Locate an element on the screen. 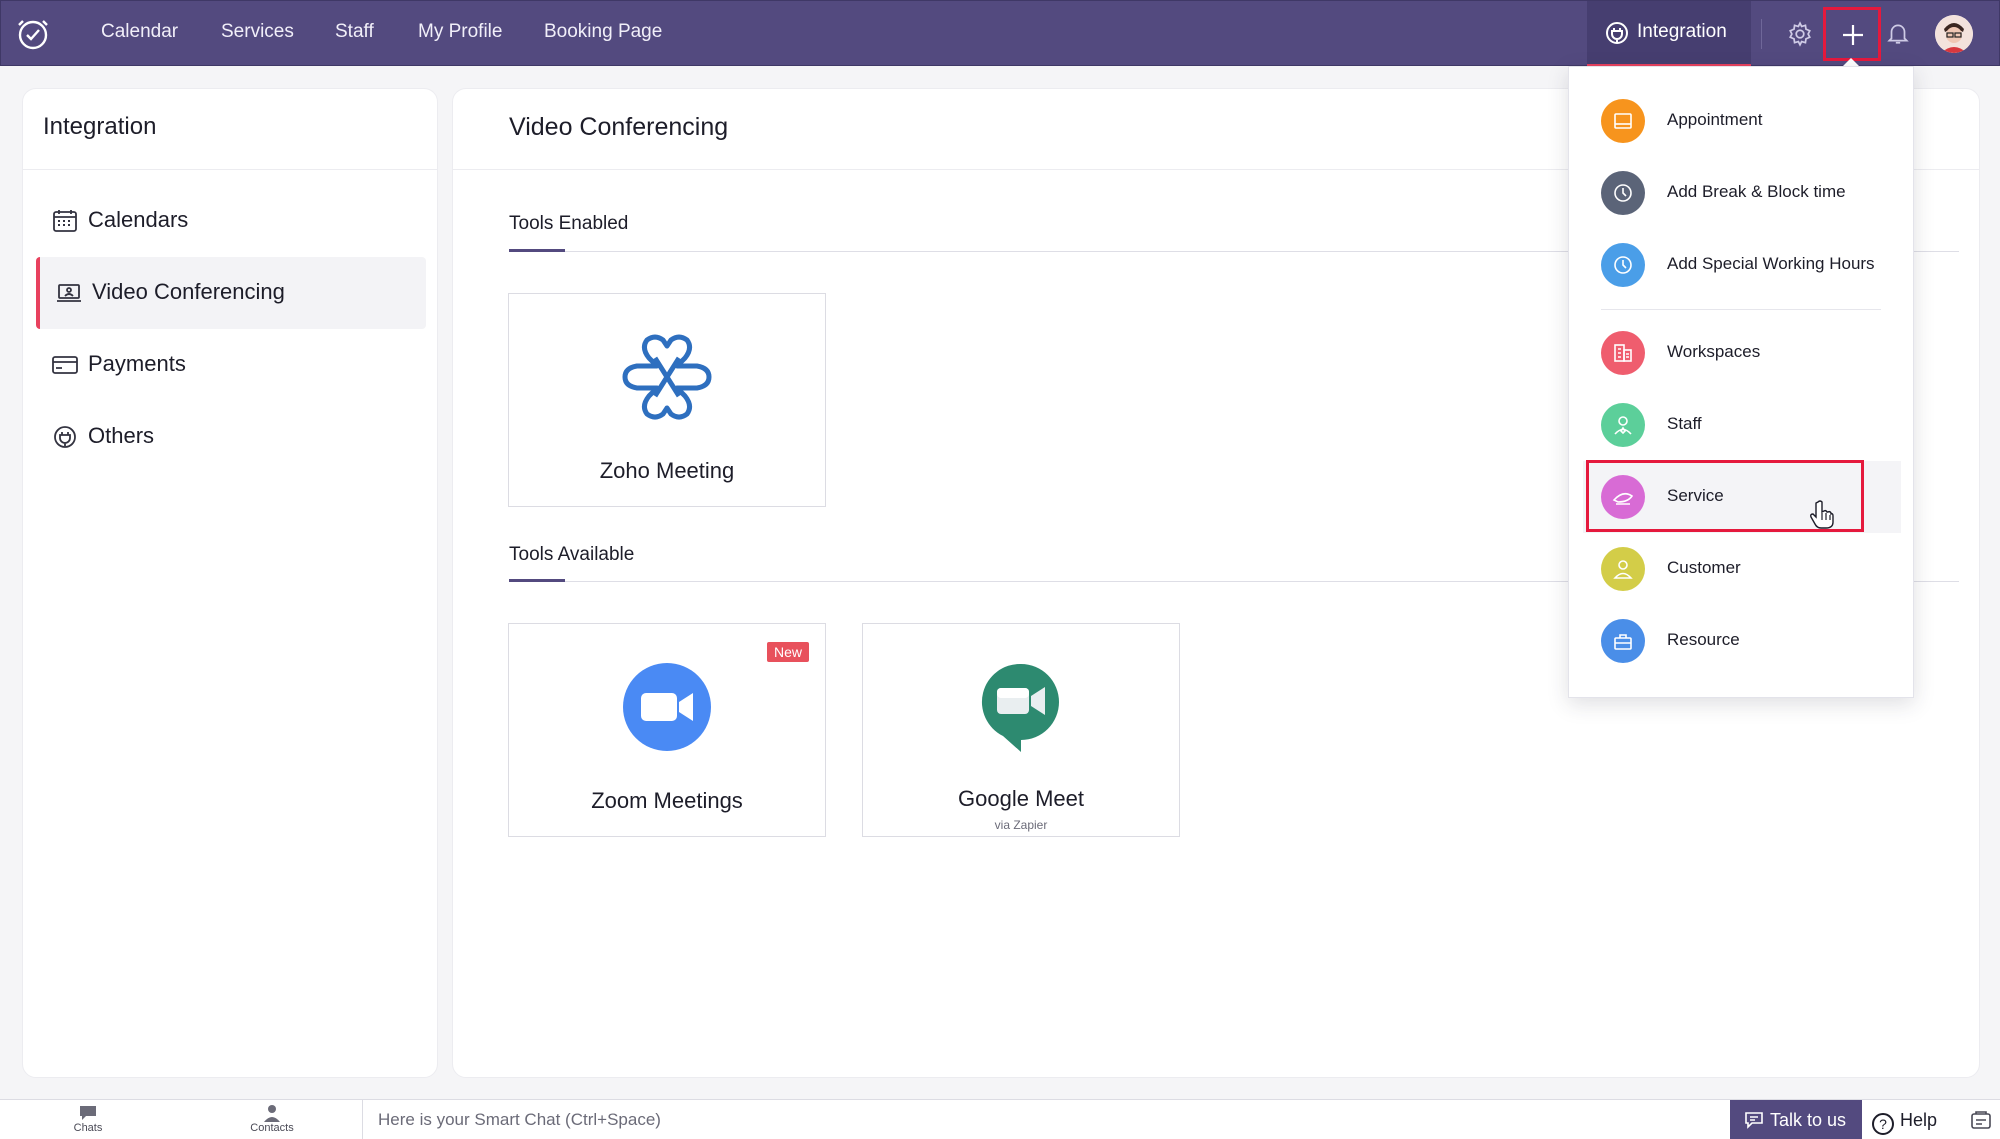  menu-item-workspaces: Workspaces is located at coordinates (1742, 353).